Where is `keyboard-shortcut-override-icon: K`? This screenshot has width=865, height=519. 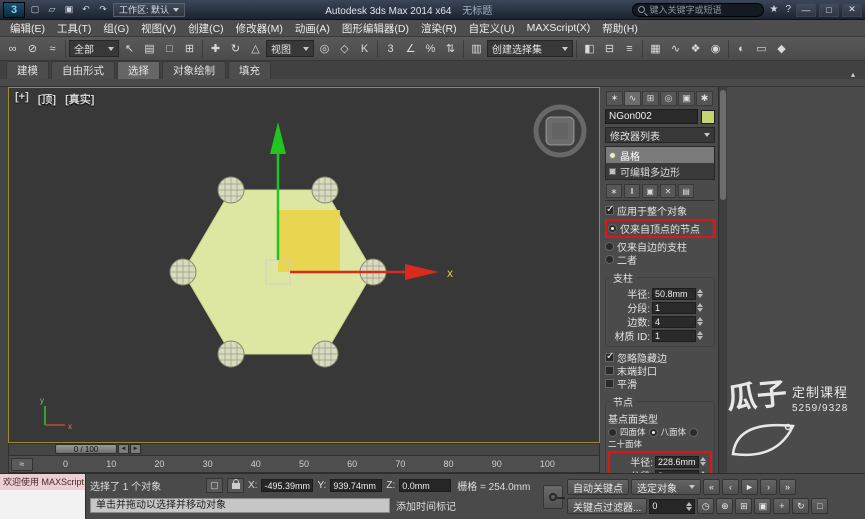
keyboard-shortcut-override-icon: K is located at coordinates (364, 48).